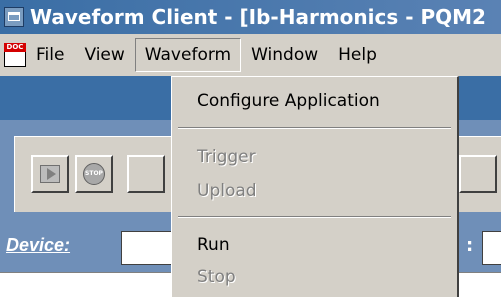 The width and height of the screenshot is (501, 298). I want to click on app-icon, so click(14, 17).